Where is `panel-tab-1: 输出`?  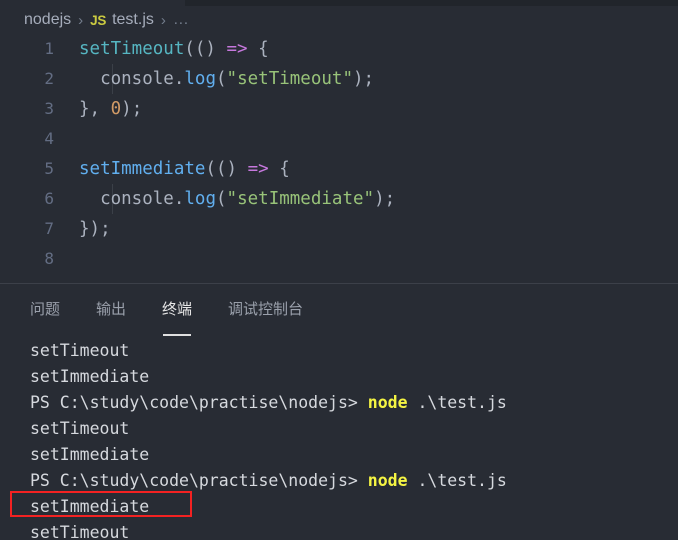
panel-tab-1: 输出 is located at coordinates (111, 309).